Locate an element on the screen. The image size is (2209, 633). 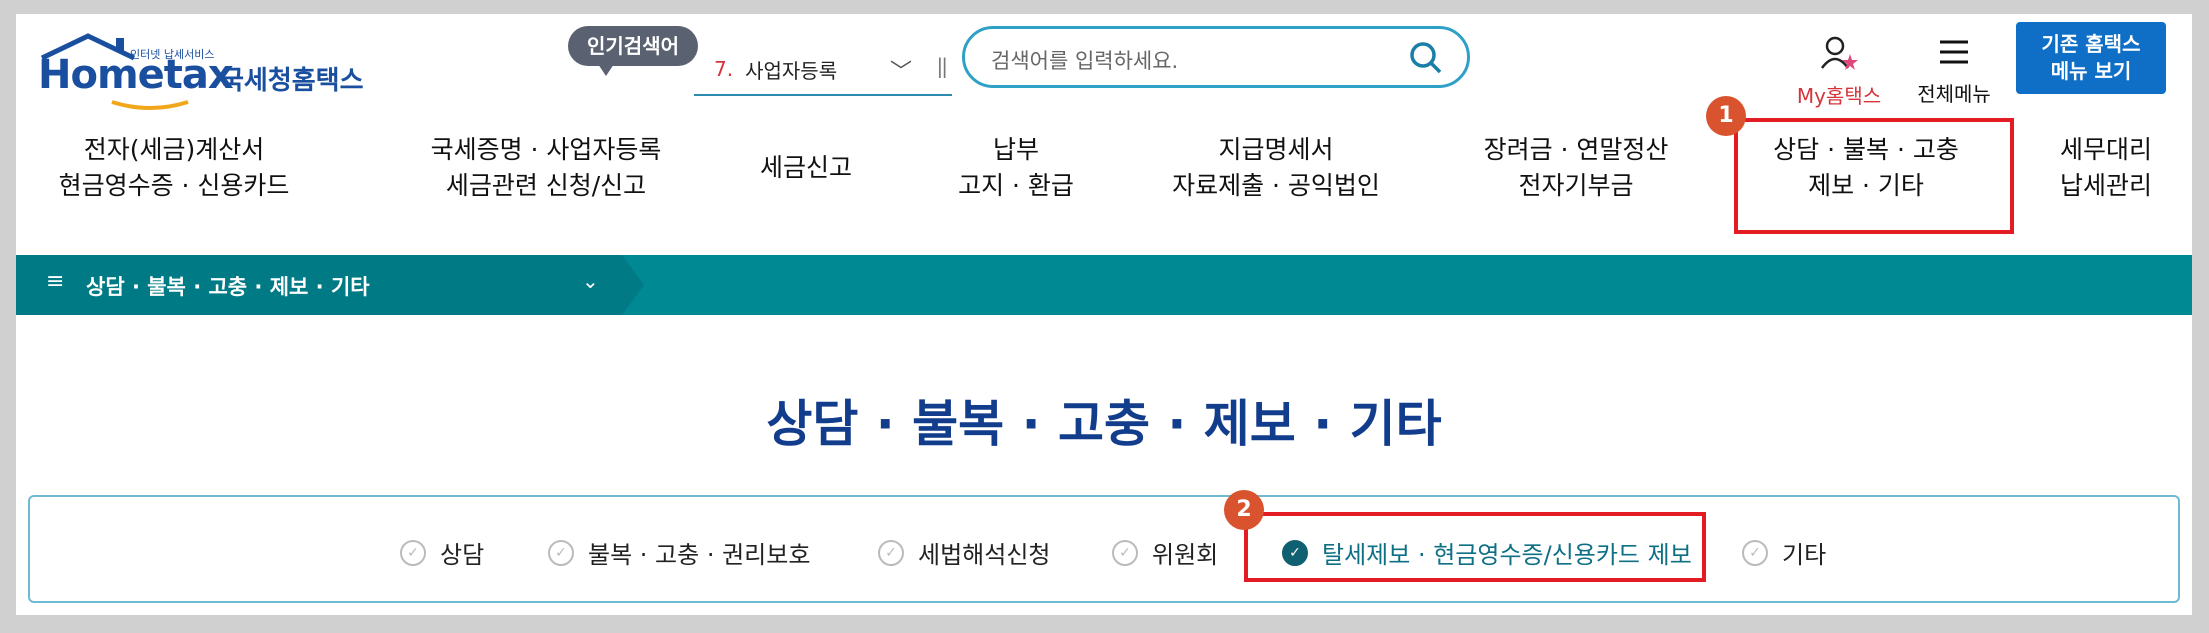
tab-label: 상담 is located at coordinates (462, 555).